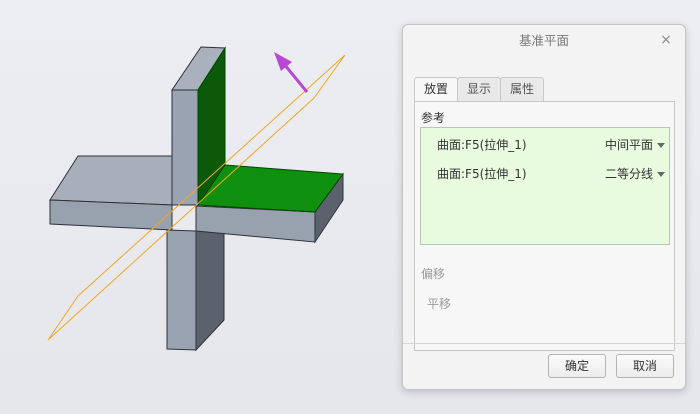 This screenshot has height=414, width=700. Describe the element at coordinates (439, 304) in the screenshot. I see `translate-label: 平移` at that location.